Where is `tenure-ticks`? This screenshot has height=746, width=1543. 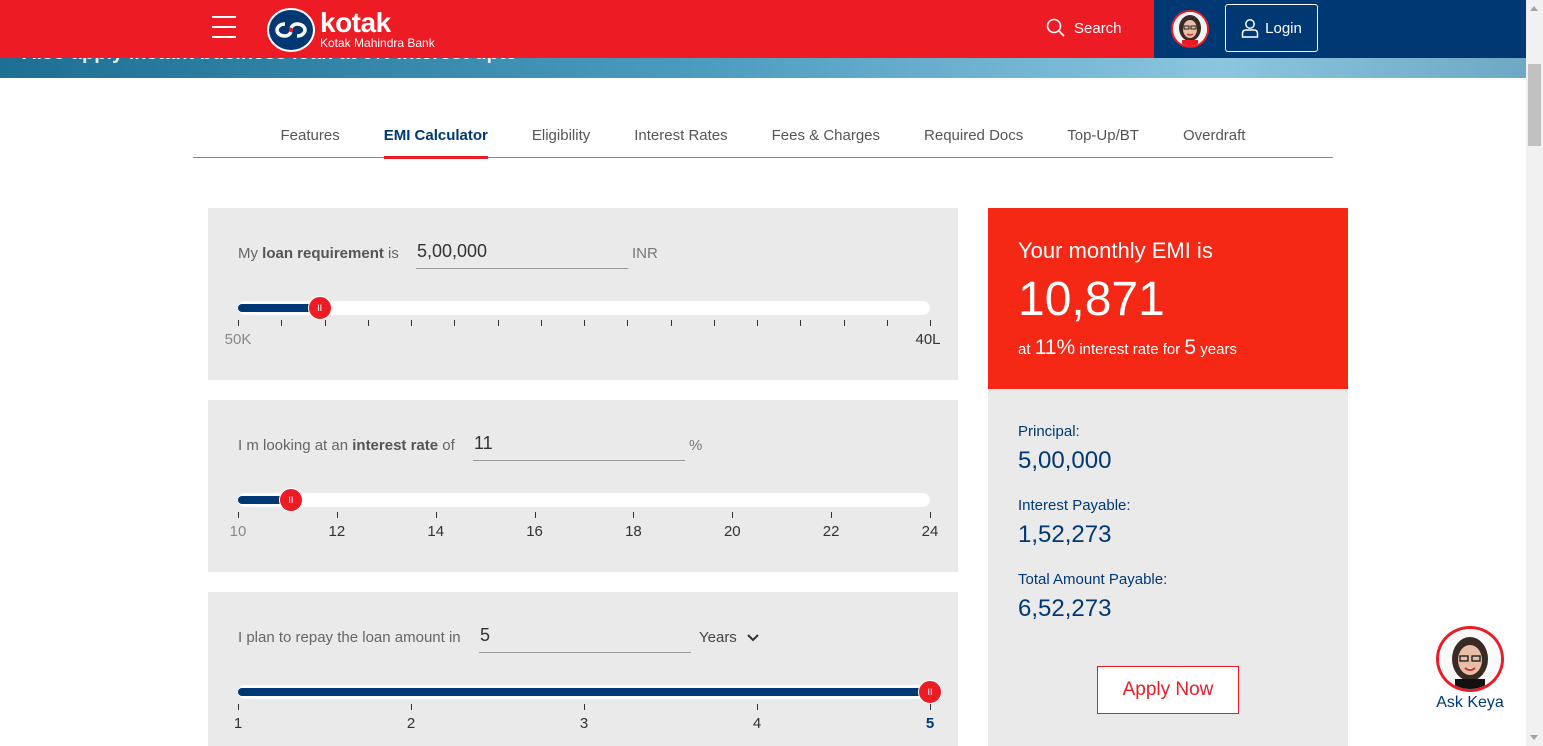
tenure-ticks is located at coordinates (584, 707).